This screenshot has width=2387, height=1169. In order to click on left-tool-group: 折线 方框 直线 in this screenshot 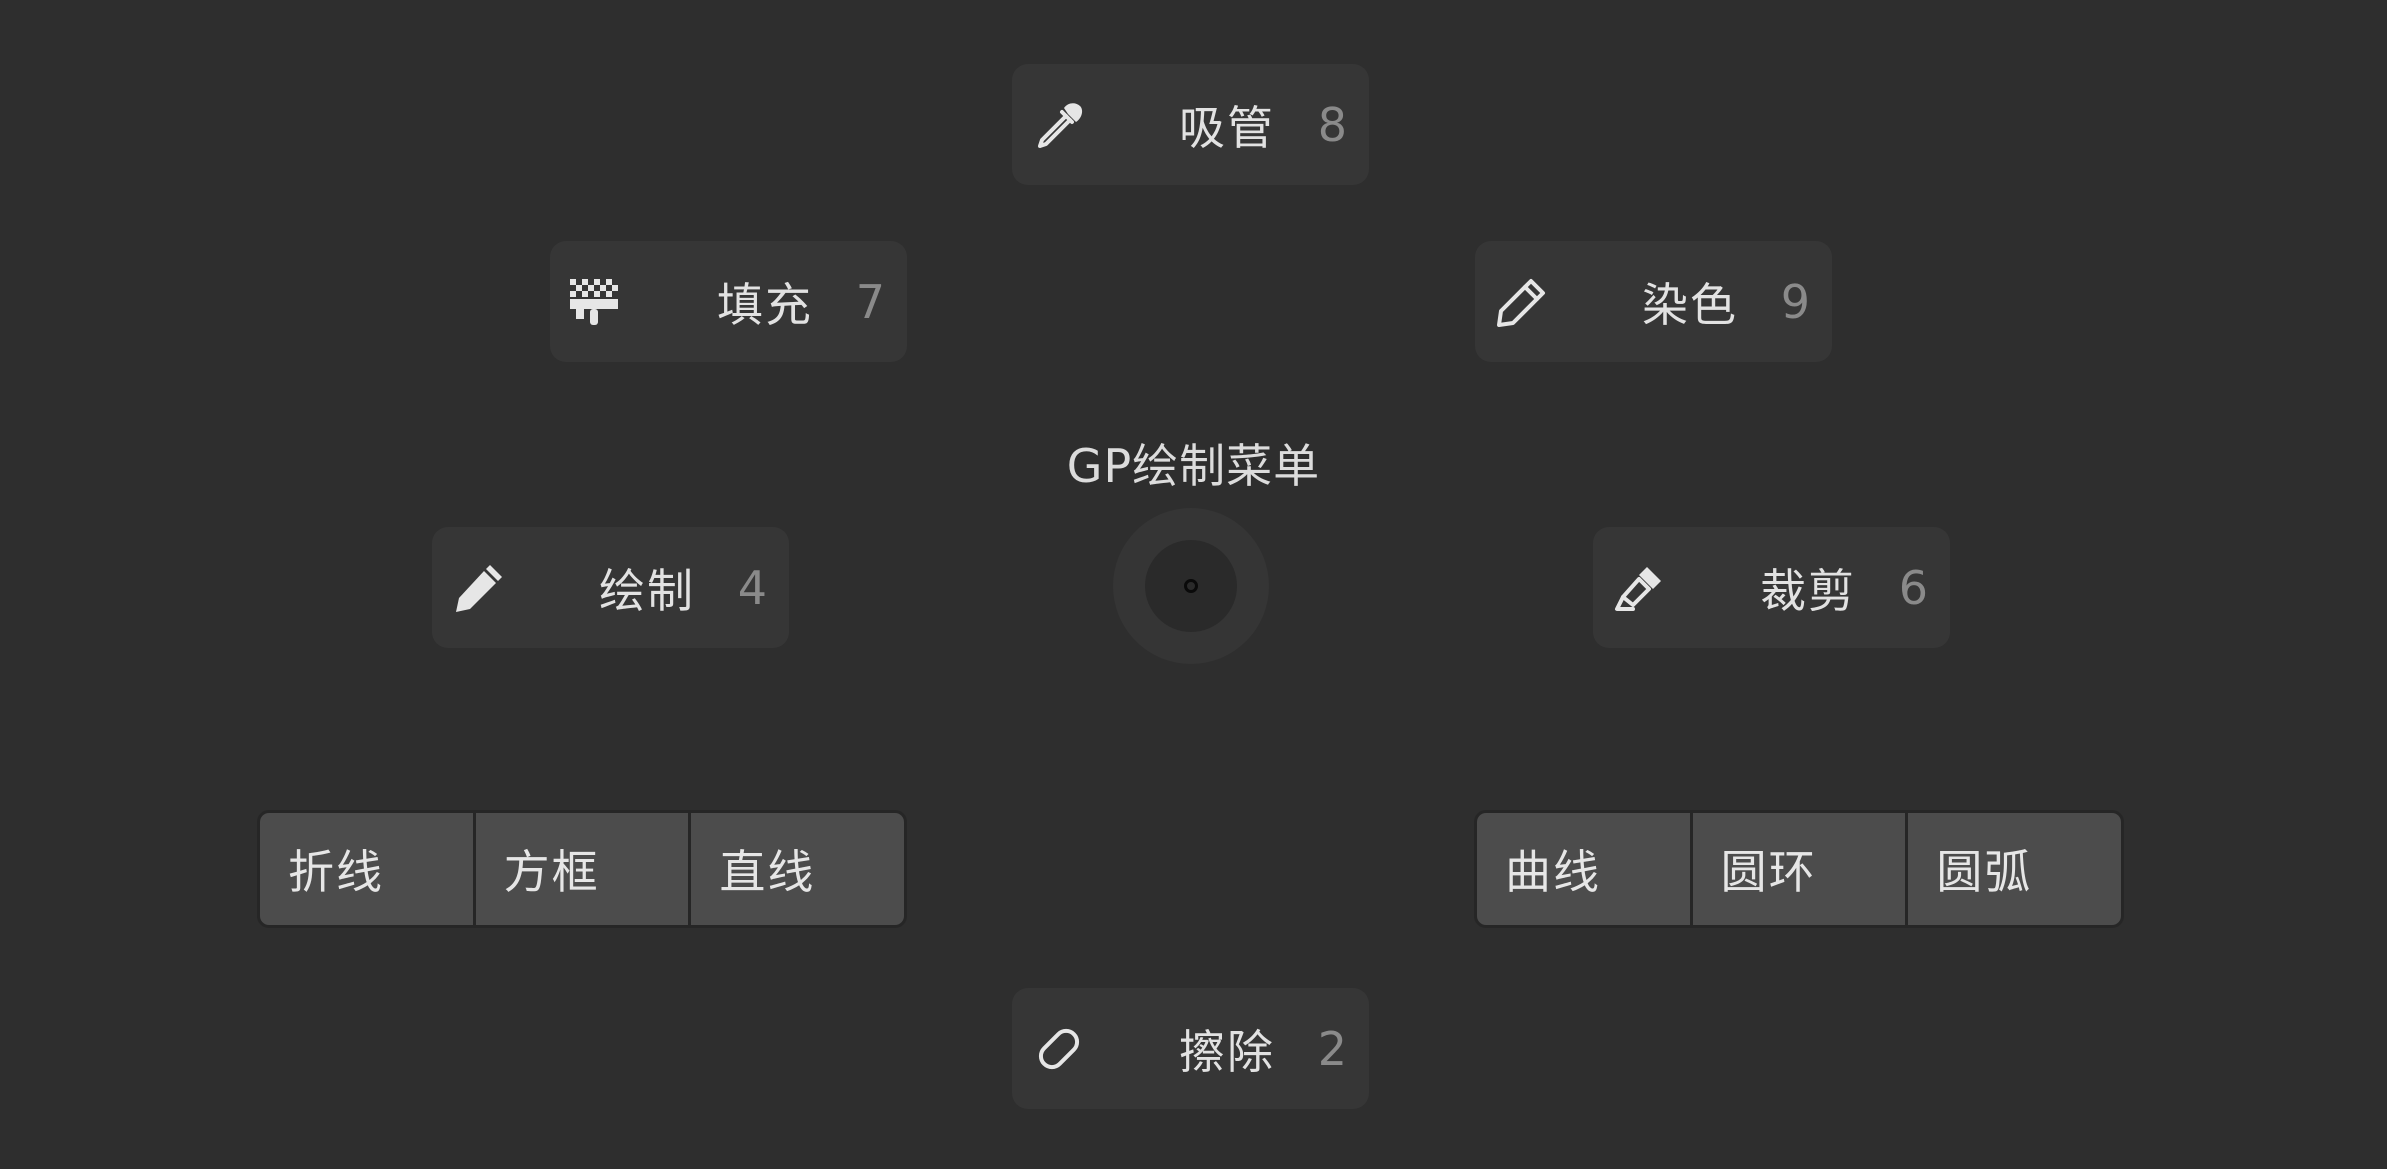, I will do `click(582, 869)`.